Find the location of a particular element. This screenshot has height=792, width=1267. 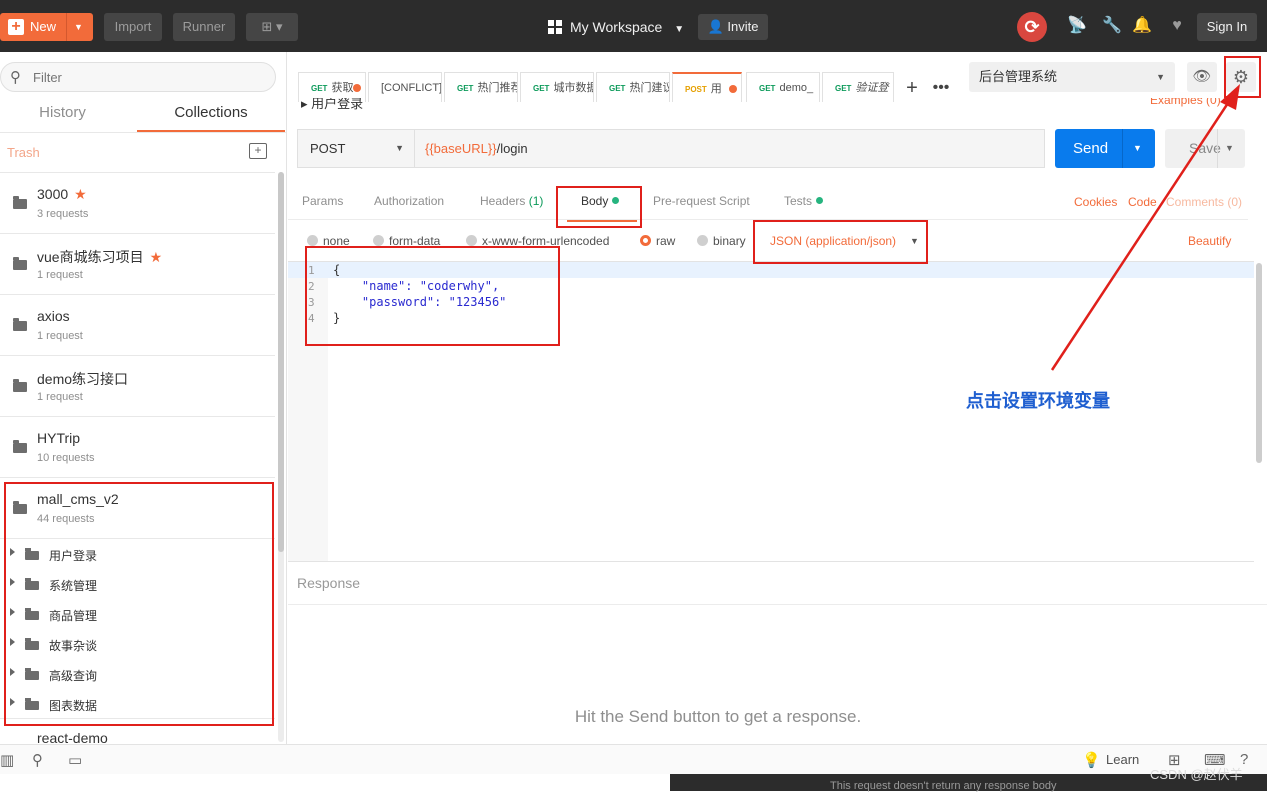

sidebar-toggle-icon: ▥ is located at coordinates (7, 760).